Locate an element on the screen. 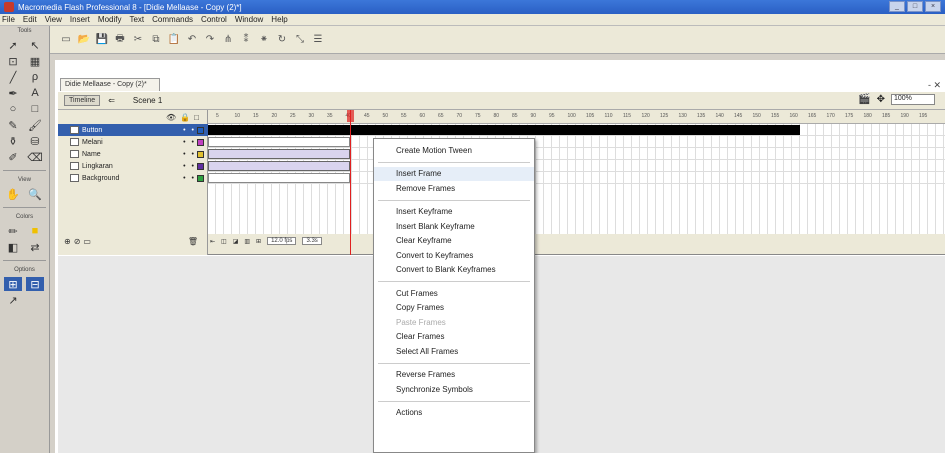 The width and height of the screenshot is (945, 453). rotate-icon: ↻ is located at coordinates (282, 40).